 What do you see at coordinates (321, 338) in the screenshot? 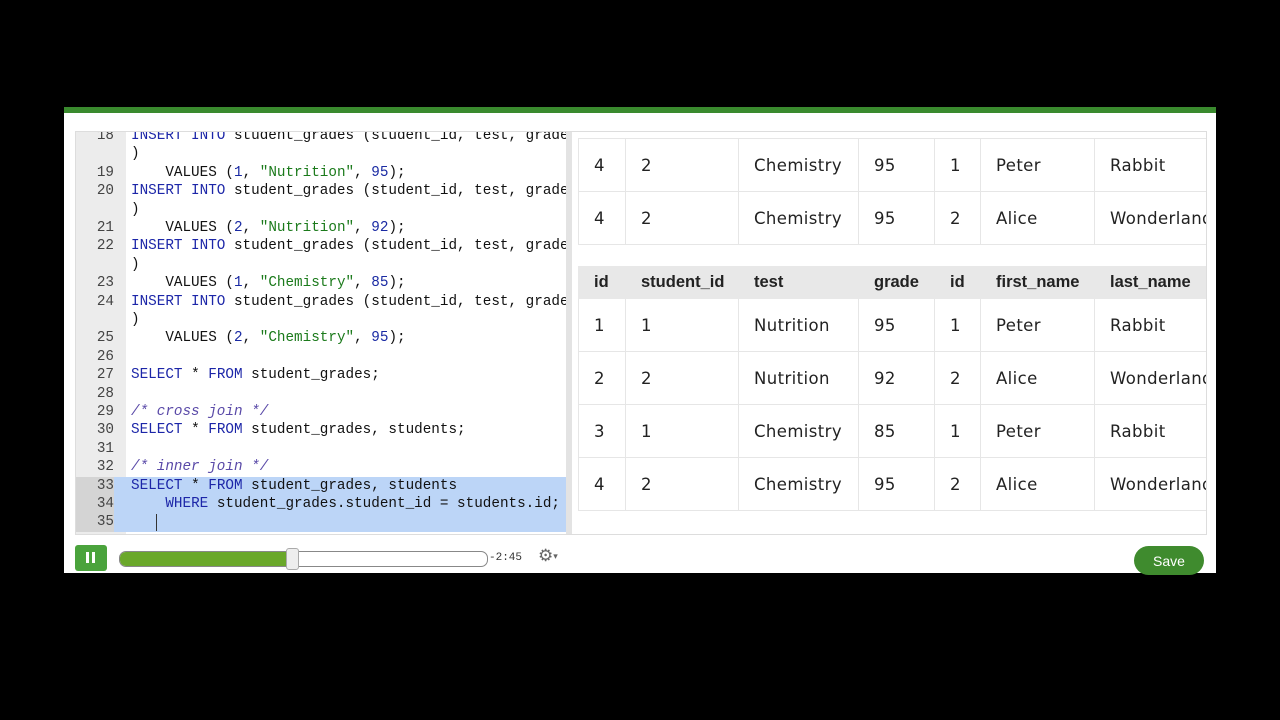
I see `code-line: 25 VALUES (2, "Chemistry", 95);` at bounding box center [321, 338].